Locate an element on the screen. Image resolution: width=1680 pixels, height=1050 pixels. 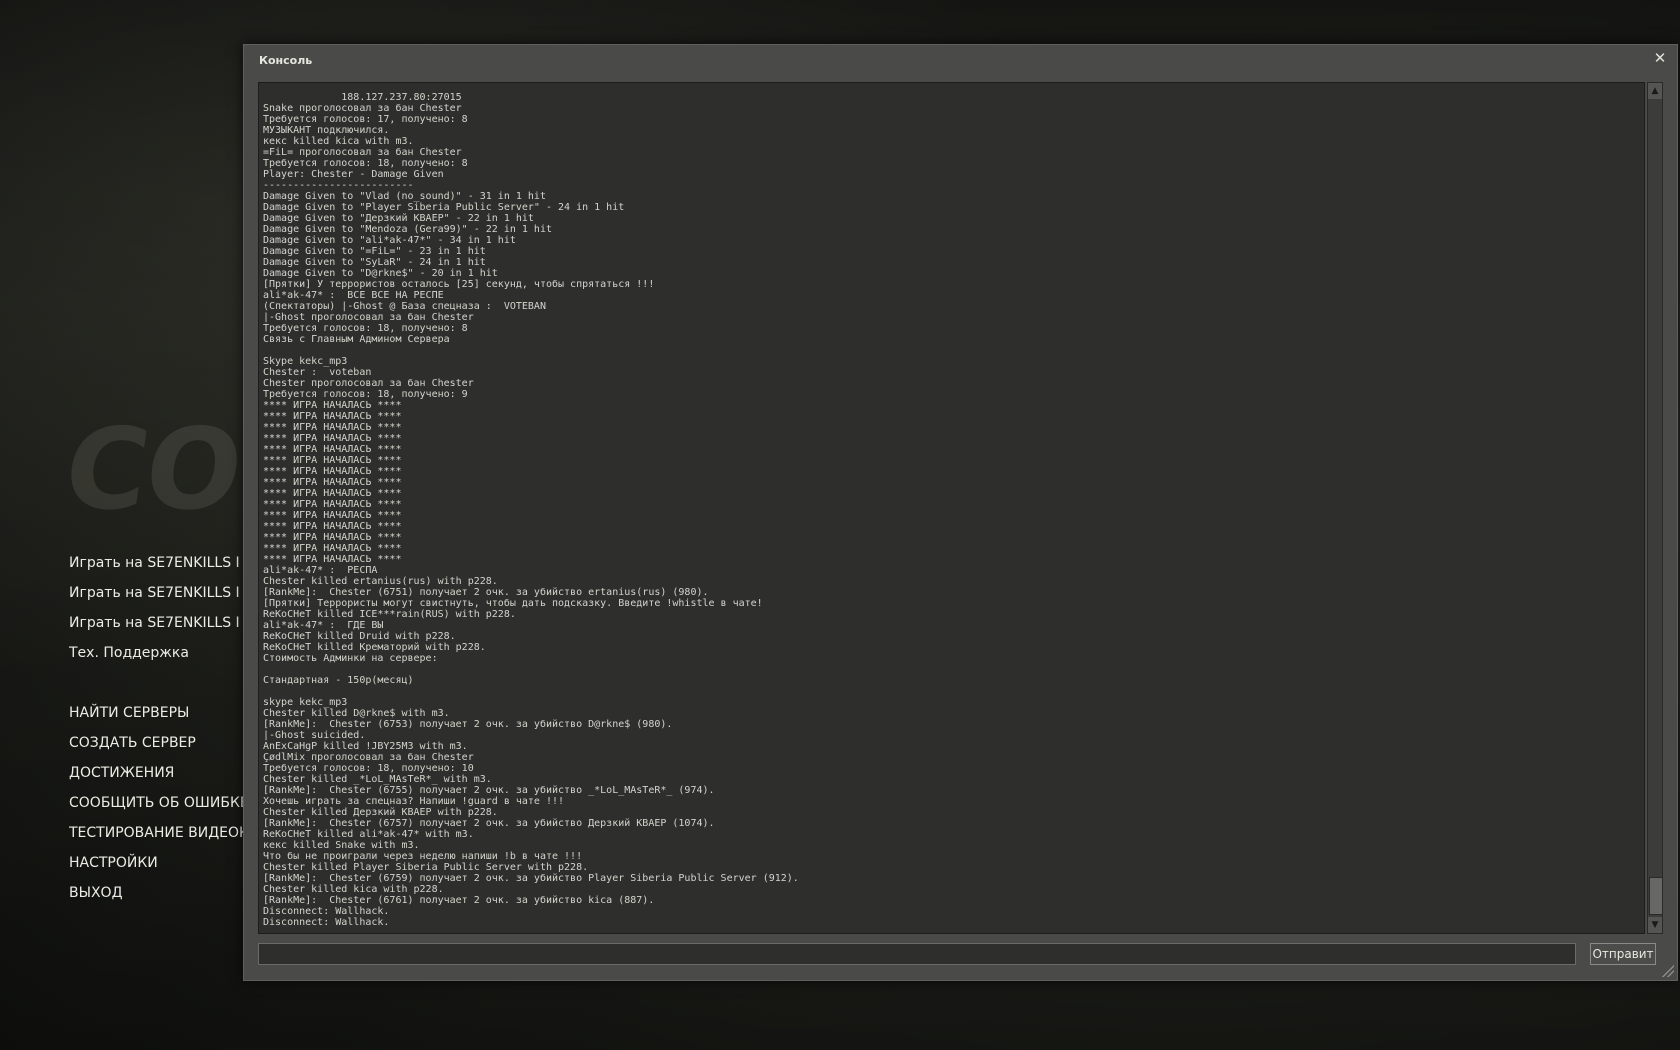
console-line: Snake проголосовал за бан Chester is located at coordinates (362, 108).